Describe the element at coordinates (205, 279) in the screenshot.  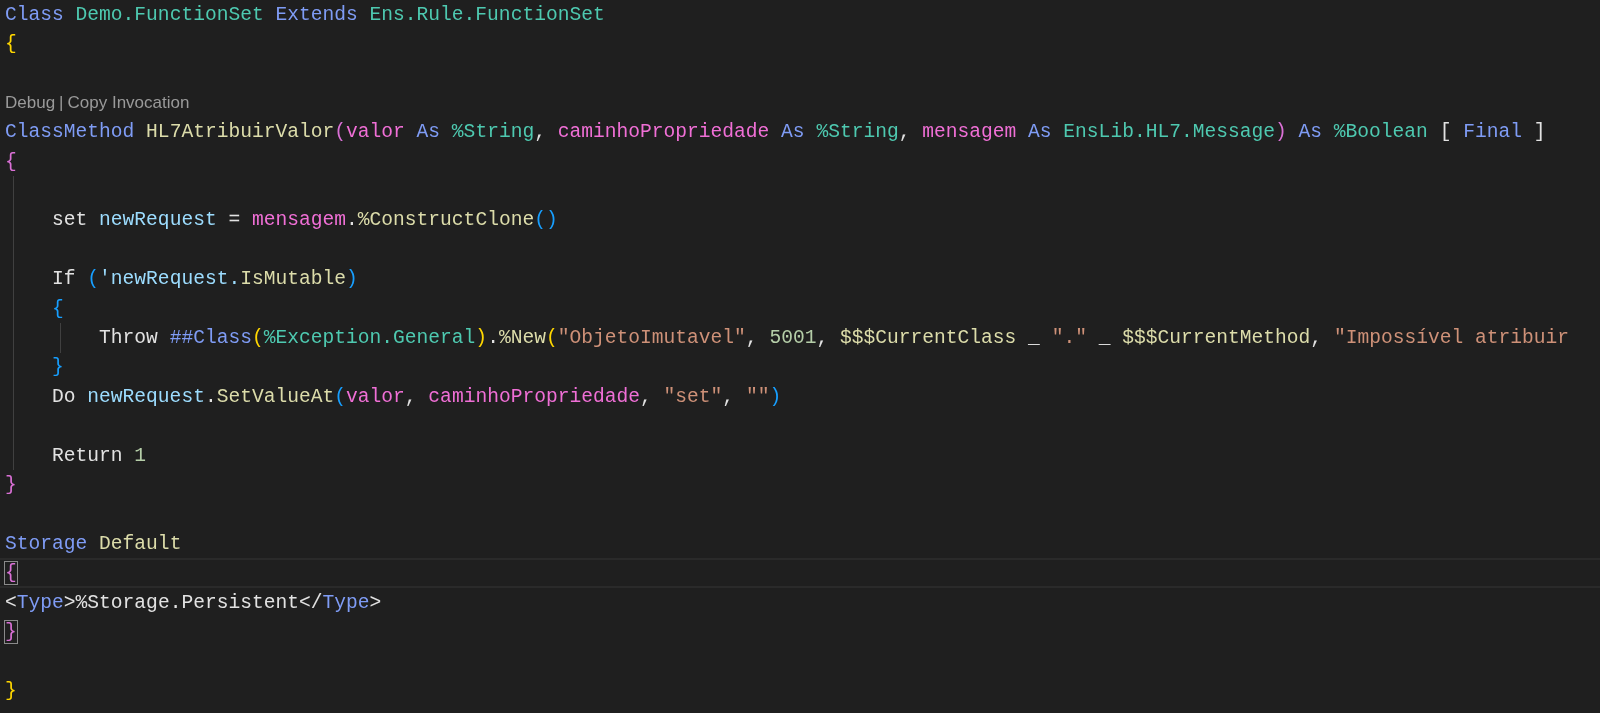
I see `code-line: If ('newRequest.IsMutable)` at that location.